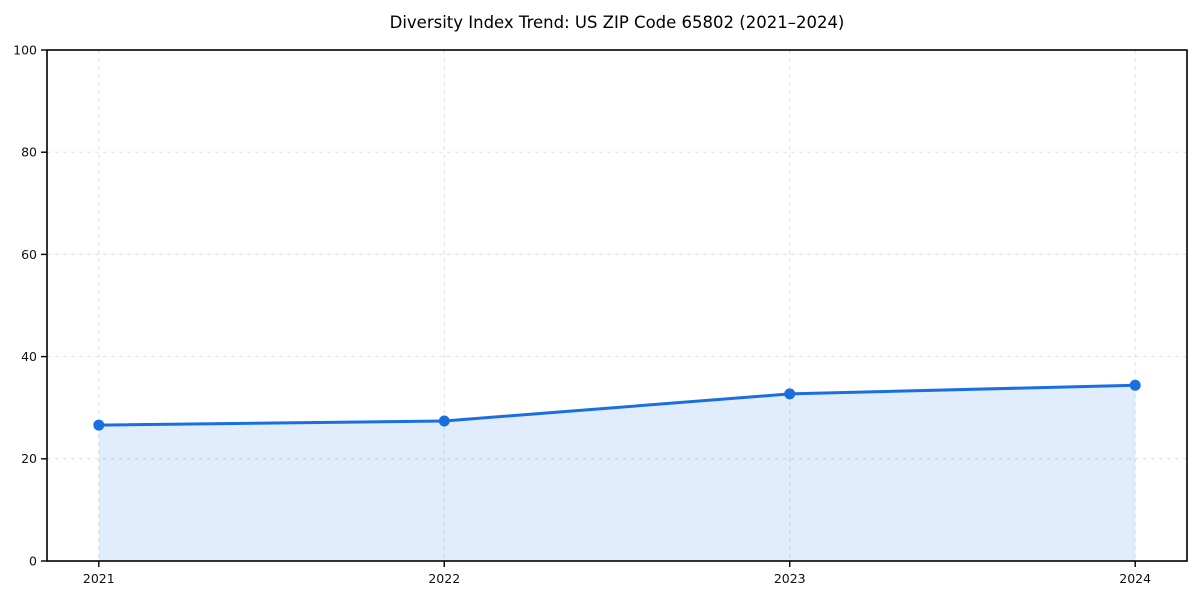 This screenshot has height=600, width=1200. What do you see at coordinates (29, 458) in the screenshot?
I see `y-tick-label: 20` at bounding box center [29, 458].